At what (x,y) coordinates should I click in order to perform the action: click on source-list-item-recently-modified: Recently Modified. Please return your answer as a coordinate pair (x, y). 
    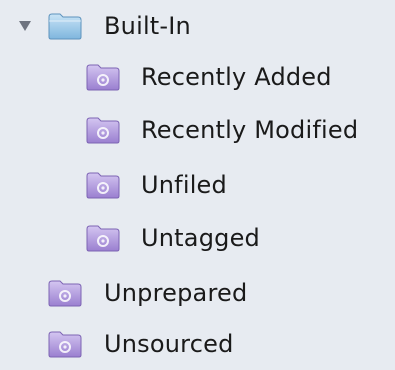
    Looking at the image, I should click on (197, 130).